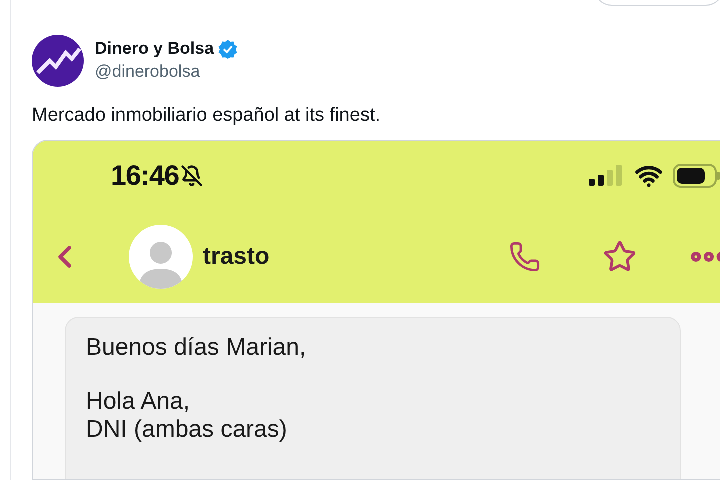  I want to click on message-line: DNI (ambas caras), so click(187, 430).